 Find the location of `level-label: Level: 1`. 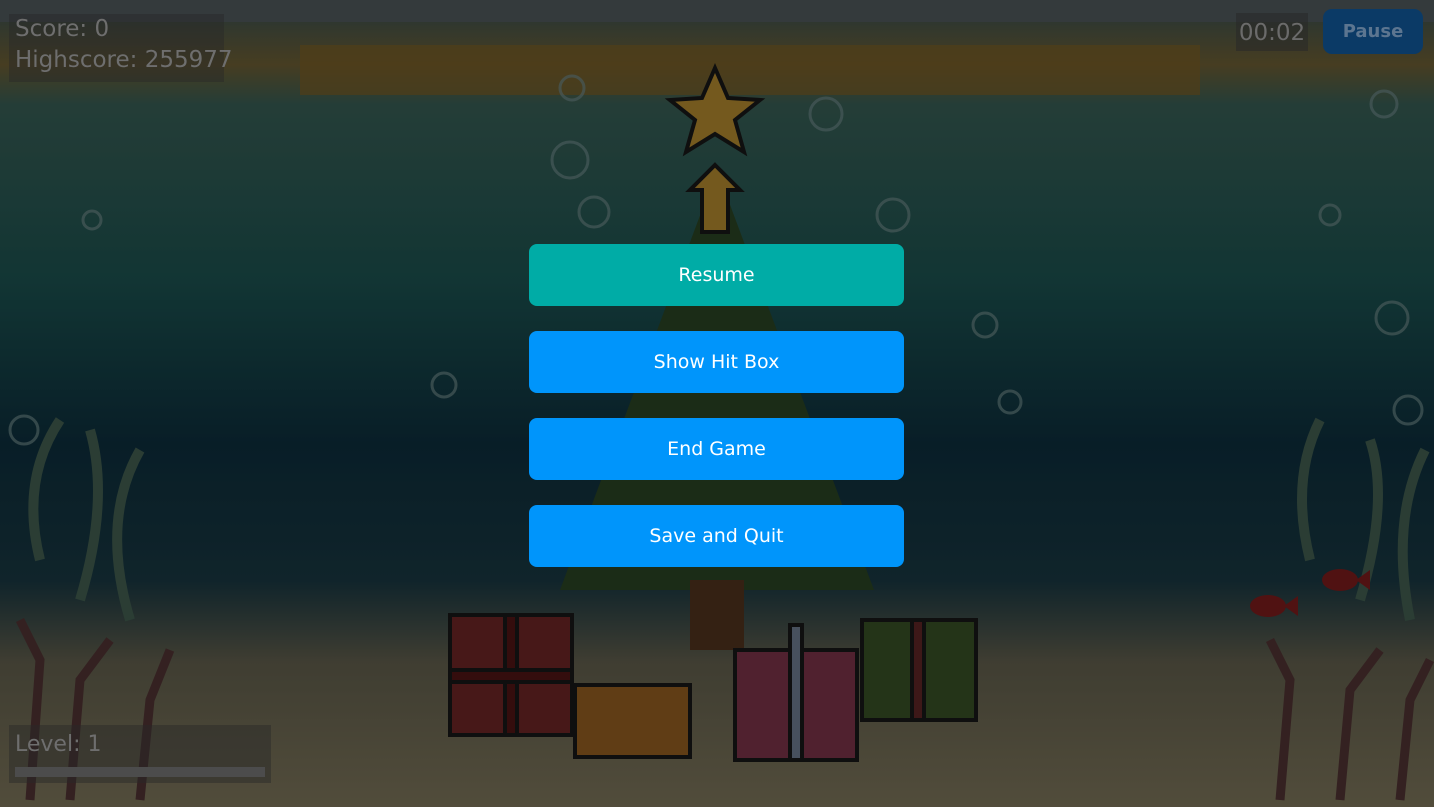

level-label: Level: 1 is located at coordinates (58, 744).